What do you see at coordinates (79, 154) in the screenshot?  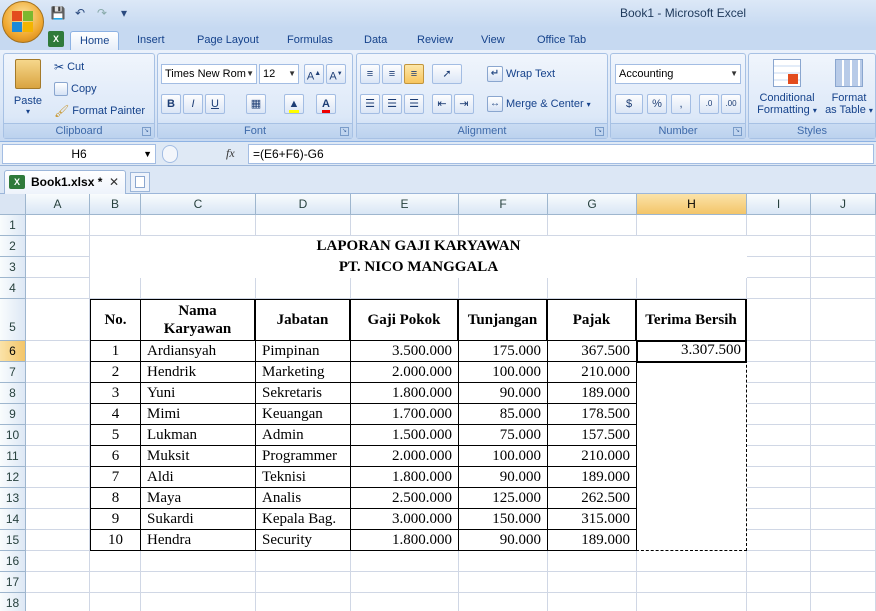 I see `name-box: H6 ▼` at bounding box center [79, 154].